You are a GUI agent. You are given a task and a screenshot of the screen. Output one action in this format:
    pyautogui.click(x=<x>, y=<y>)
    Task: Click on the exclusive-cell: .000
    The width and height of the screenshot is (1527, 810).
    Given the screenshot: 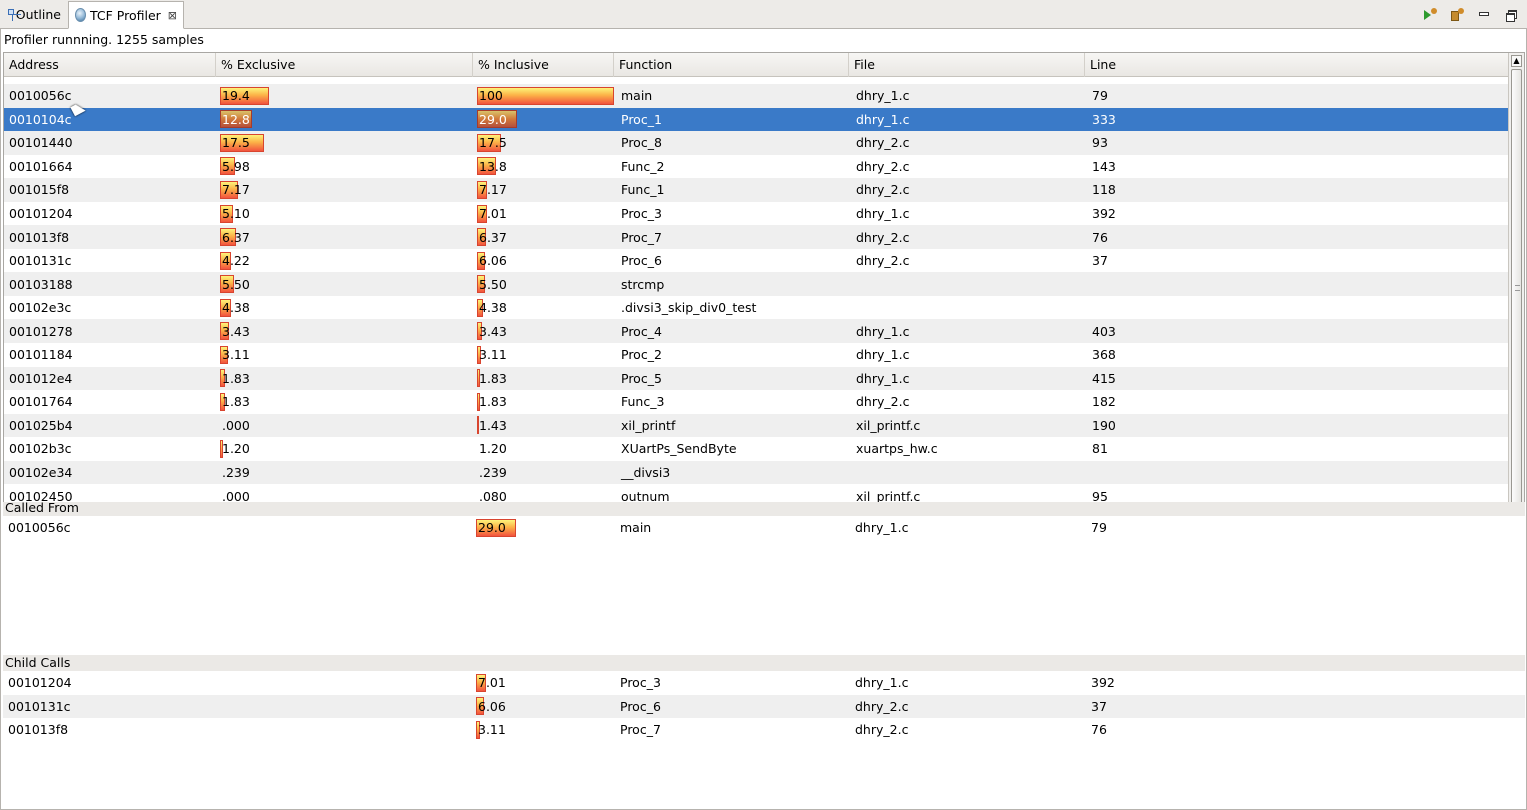 What is the action you would take?
    pyautogui.click(x=344, y=426)
    